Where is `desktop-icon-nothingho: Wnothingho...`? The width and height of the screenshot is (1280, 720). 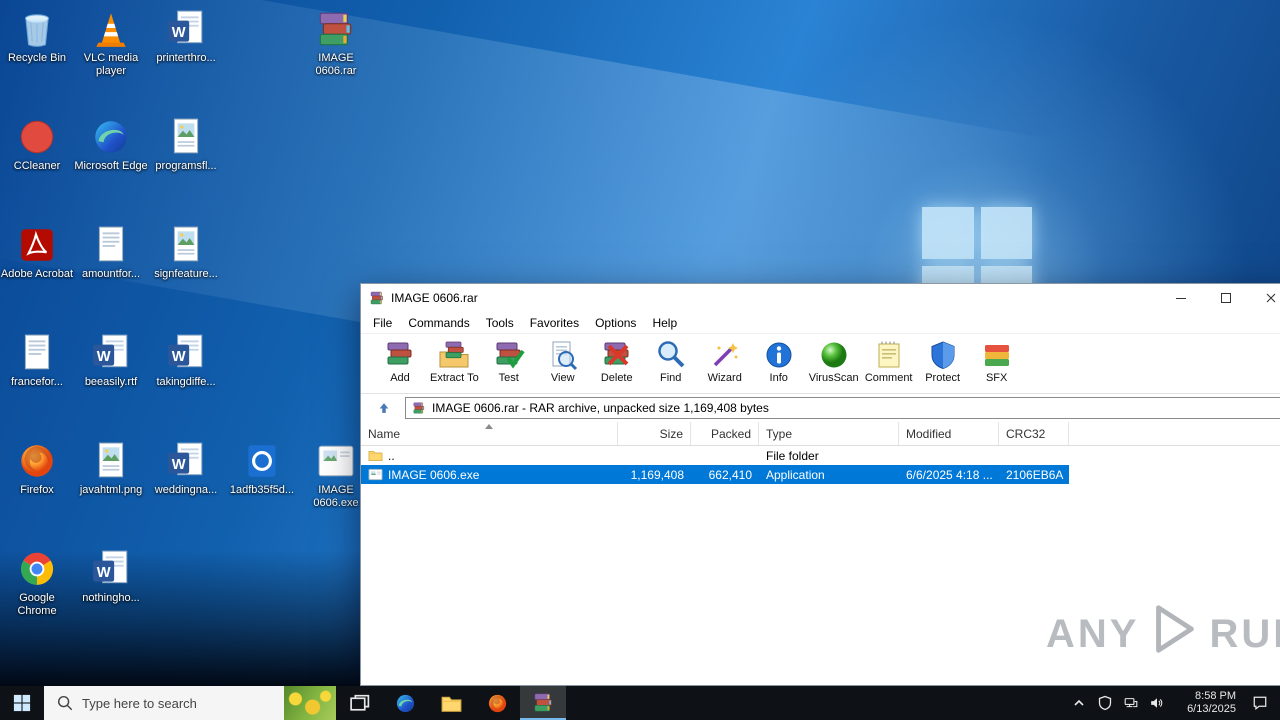 desktop-icon-nothingho: Wnothingho... is located at coordinates (111, 576).